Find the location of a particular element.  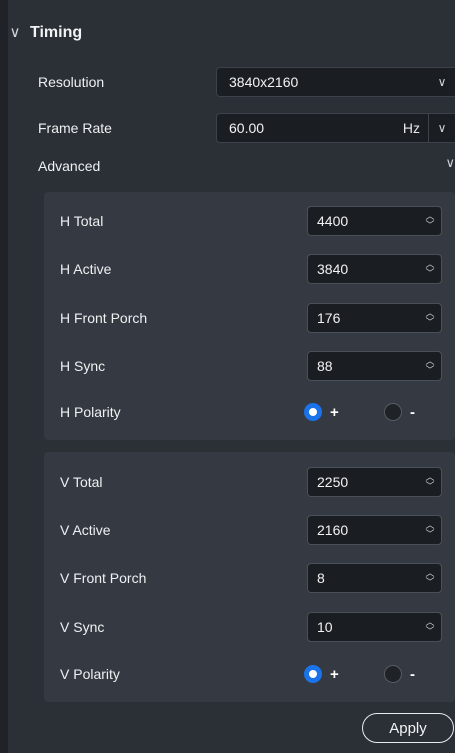

v-polarity-positive-radio: + is located at coordinates (321, 674).